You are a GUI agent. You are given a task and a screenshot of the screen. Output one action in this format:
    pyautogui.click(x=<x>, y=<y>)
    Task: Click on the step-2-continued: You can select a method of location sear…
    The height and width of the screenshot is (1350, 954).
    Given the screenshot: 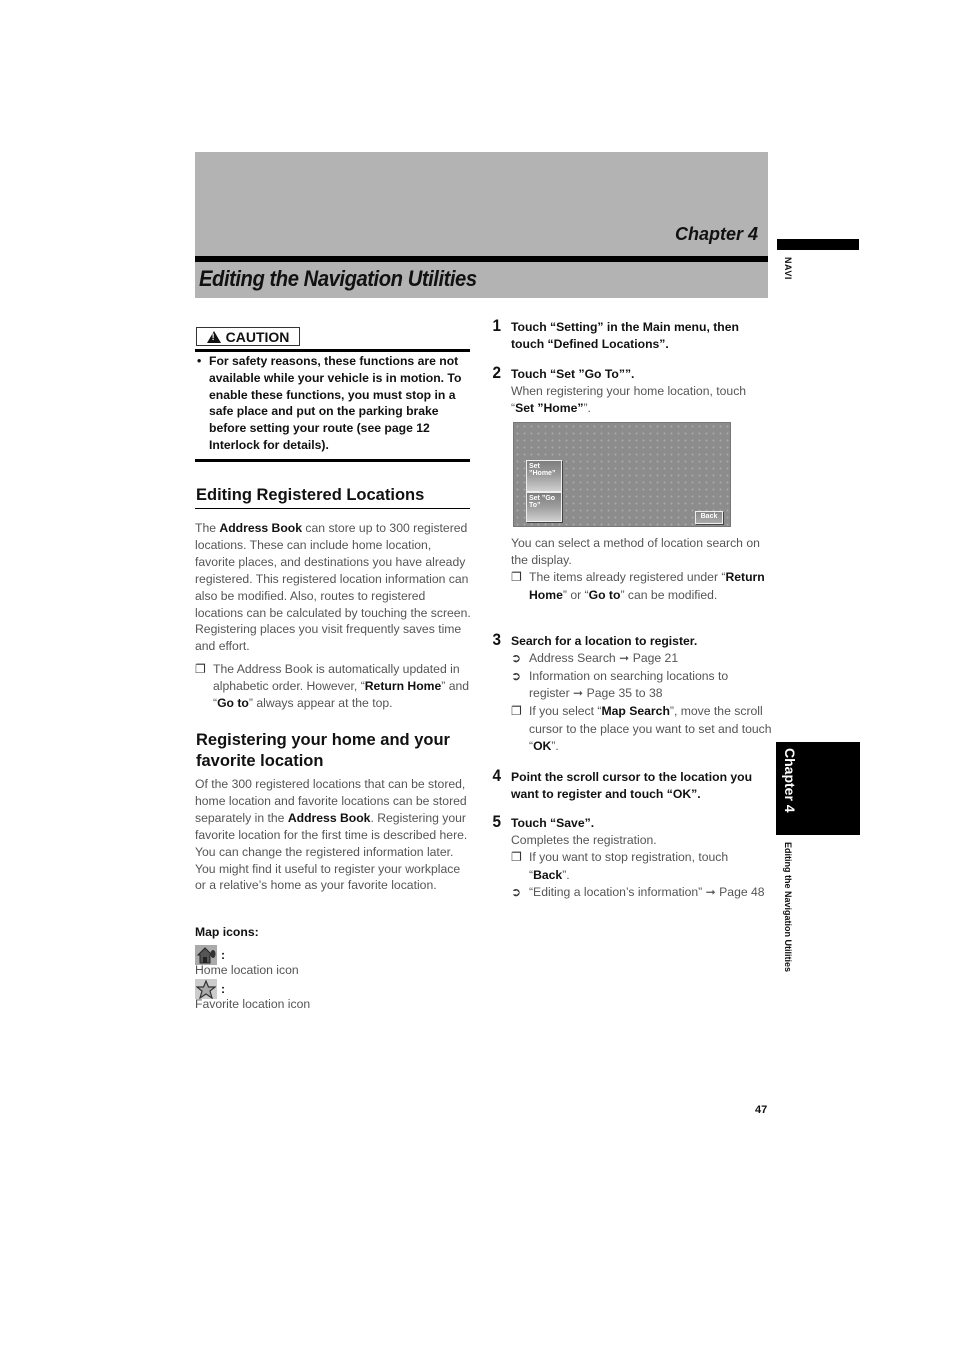 What is the action you would take?
    pyautogui.click(x=632, y=569)
    